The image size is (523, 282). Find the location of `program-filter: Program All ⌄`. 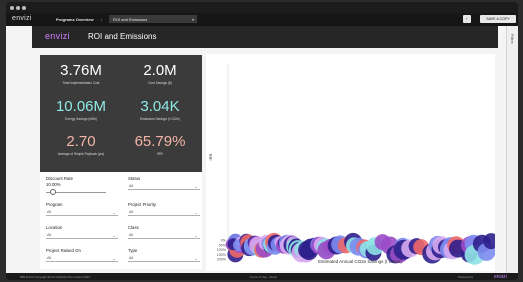

program-filter: Program All ⌄ is located at coordinates (82, 209).